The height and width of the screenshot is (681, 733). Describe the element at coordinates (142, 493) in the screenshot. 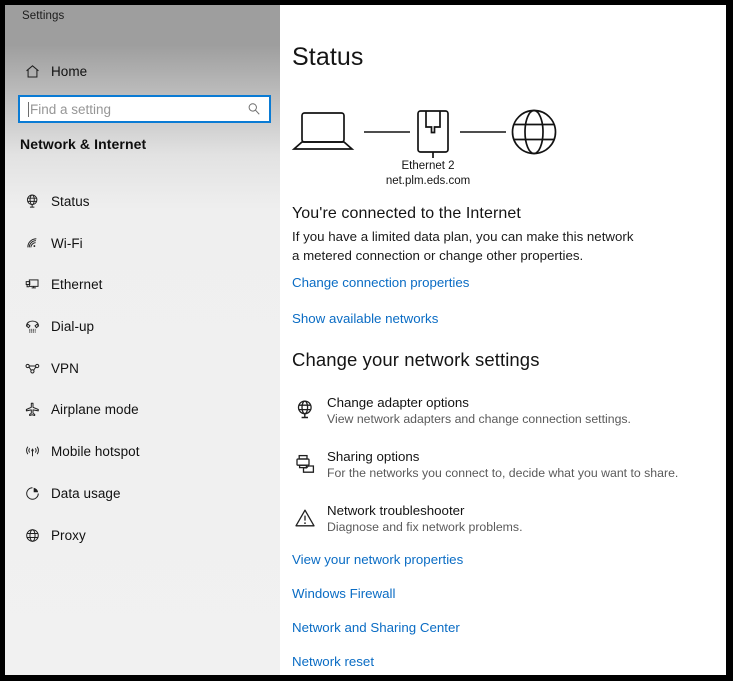

I see `sidebar-item-data-usage: Data usage` at that location.